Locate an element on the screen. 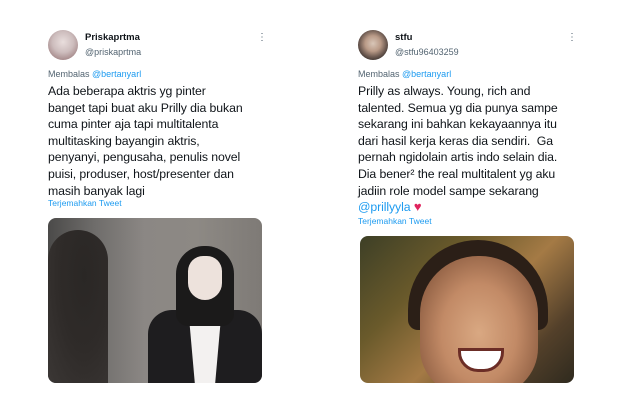 Image resolution: width=620 pixels, height=413 pixels. person-face is located at coordinates (205, 278).